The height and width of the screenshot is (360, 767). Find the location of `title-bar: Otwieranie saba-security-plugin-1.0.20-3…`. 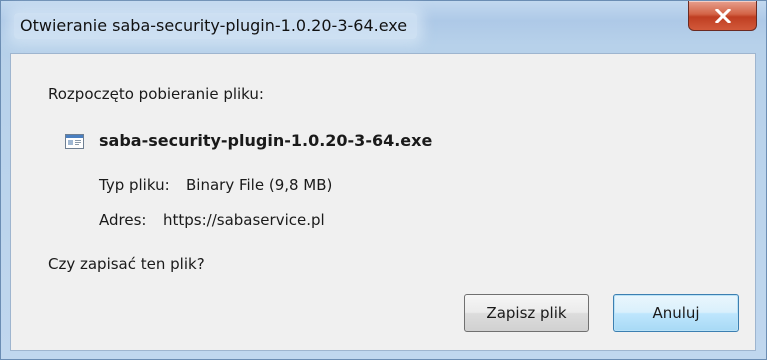

title-bar: Otwieranie saba-security-plugin-1.0.20-3… is located at coordinates (383, 27).